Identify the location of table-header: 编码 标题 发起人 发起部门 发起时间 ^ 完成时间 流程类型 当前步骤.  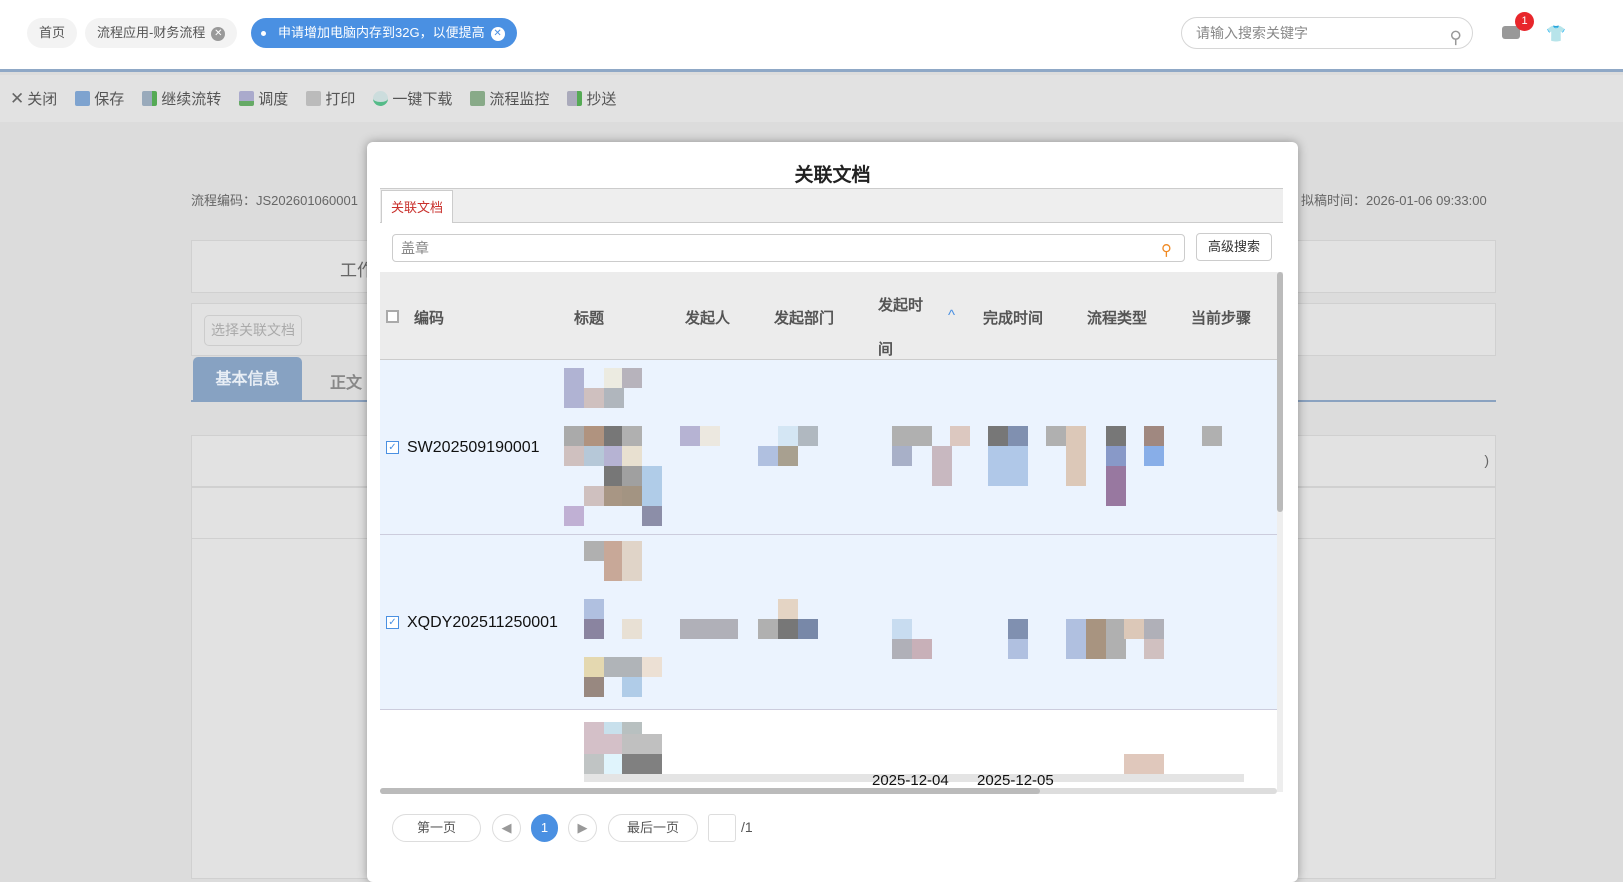
(828, 316).